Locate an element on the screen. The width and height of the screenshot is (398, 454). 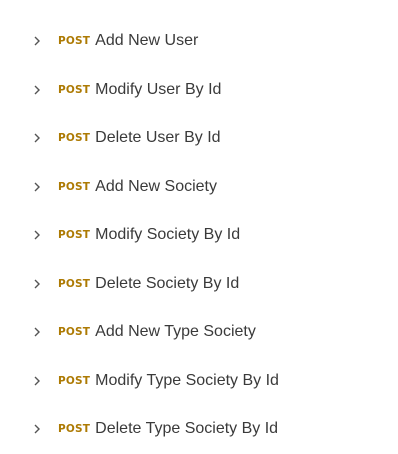
request-name: Modify User By Id is located at coordinates (158, 89).